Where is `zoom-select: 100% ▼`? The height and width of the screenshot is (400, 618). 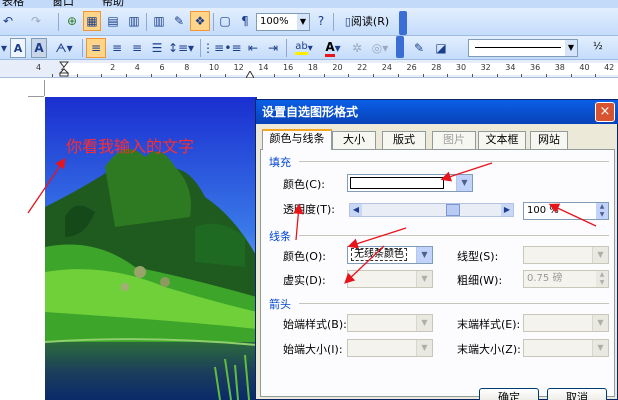
zoom-select: 100% ▼ is located at coordinates (283, 22).